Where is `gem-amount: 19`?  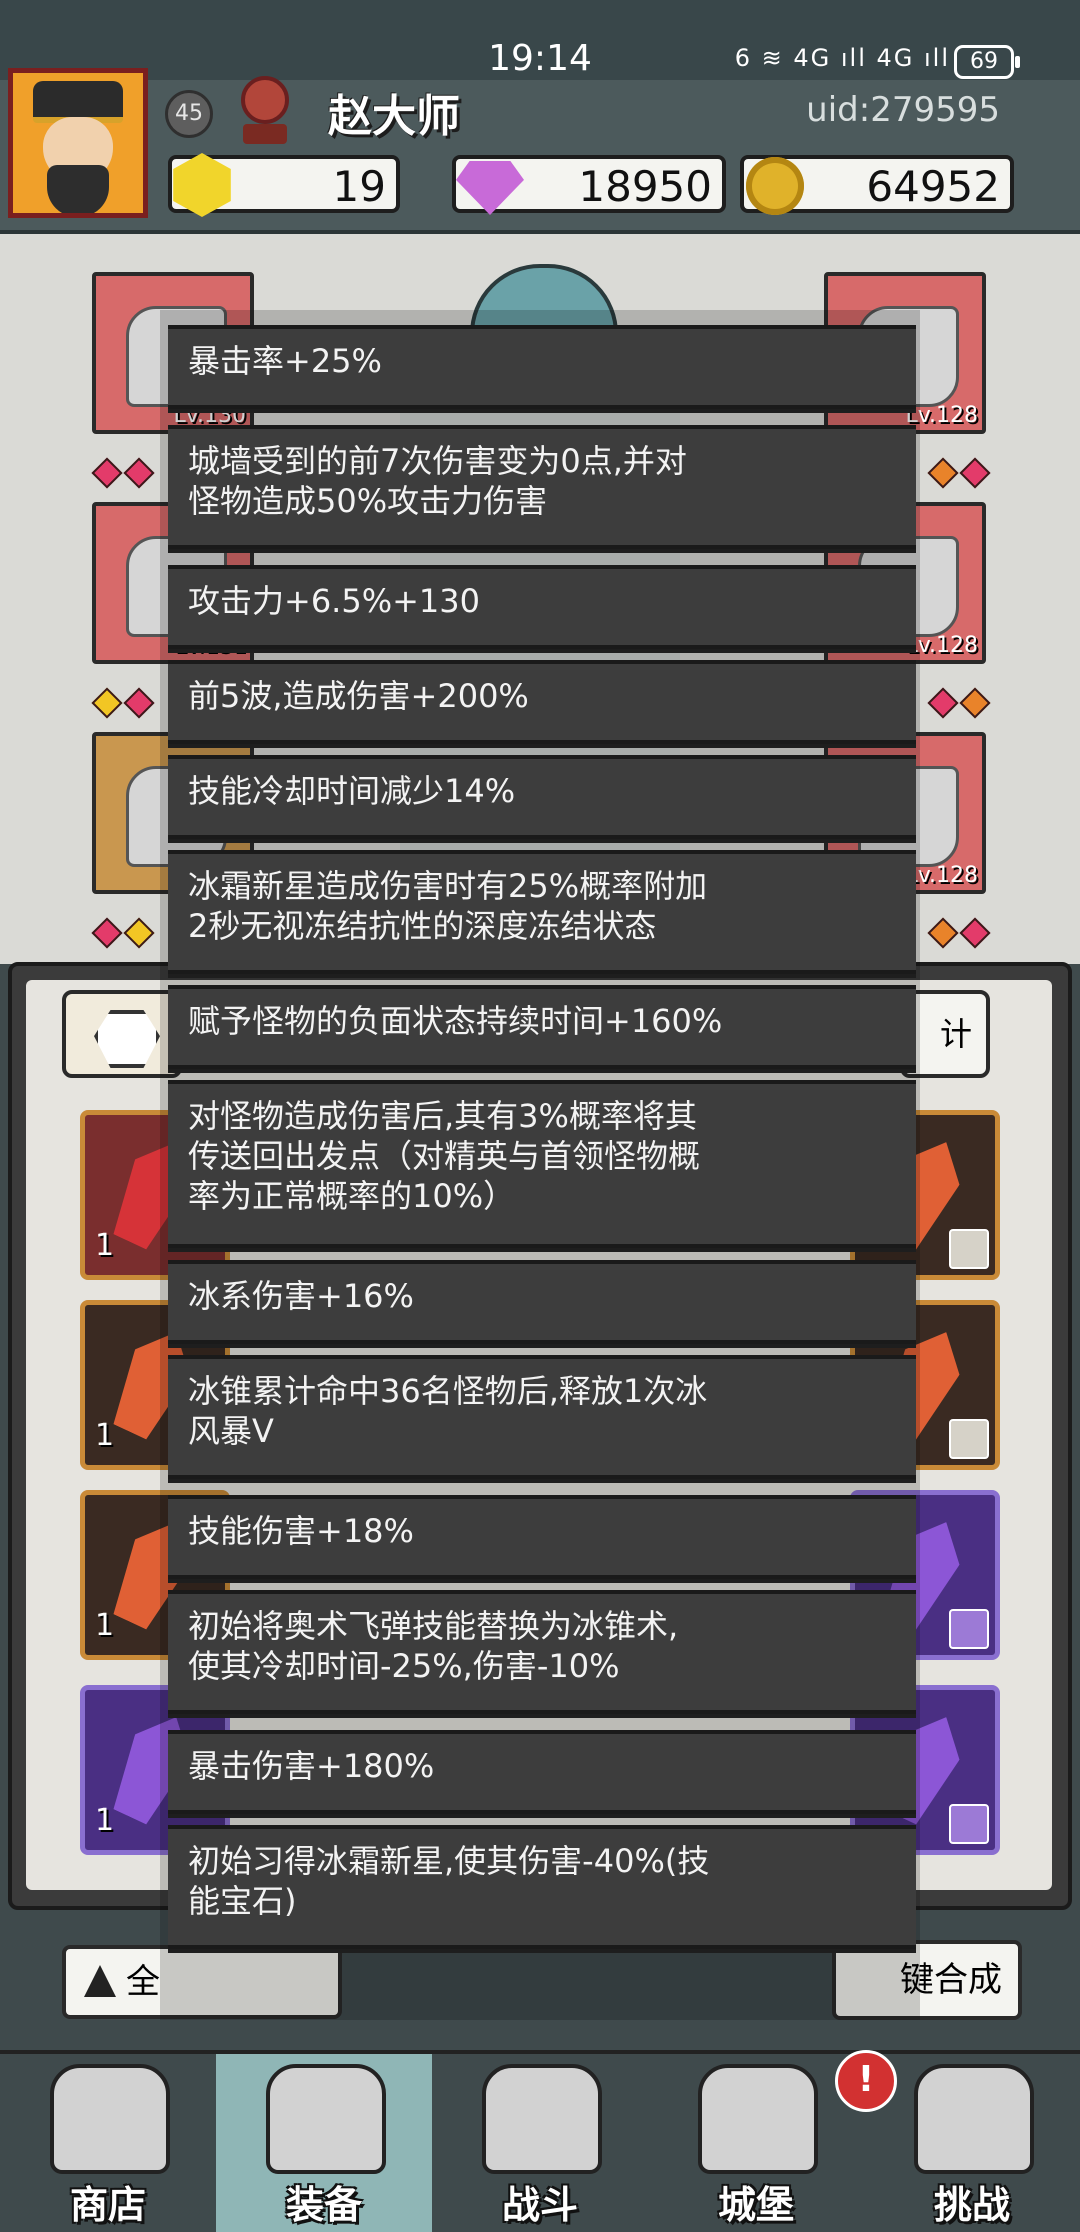
gem-amount: 19 is located at coordinates (359, 186).